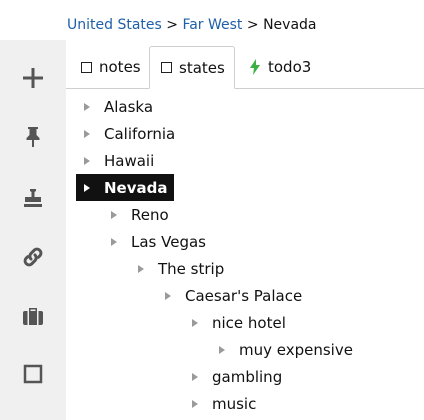  What do you see at coordinates (33, 316) in the screenshot?
I see `briefcase-icon` at bounding box center [33, 316].